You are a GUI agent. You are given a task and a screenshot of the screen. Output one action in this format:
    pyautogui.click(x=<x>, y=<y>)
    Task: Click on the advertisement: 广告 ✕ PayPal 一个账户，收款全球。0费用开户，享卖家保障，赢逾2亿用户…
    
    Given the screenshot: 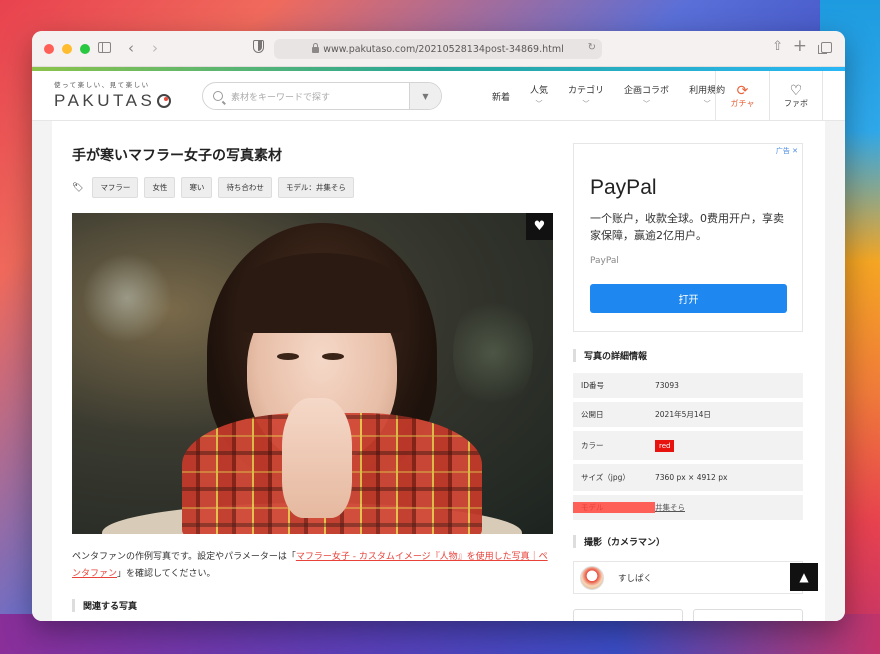 What is the action you would take?
    pyautogui.click(x=688, y=237)
    